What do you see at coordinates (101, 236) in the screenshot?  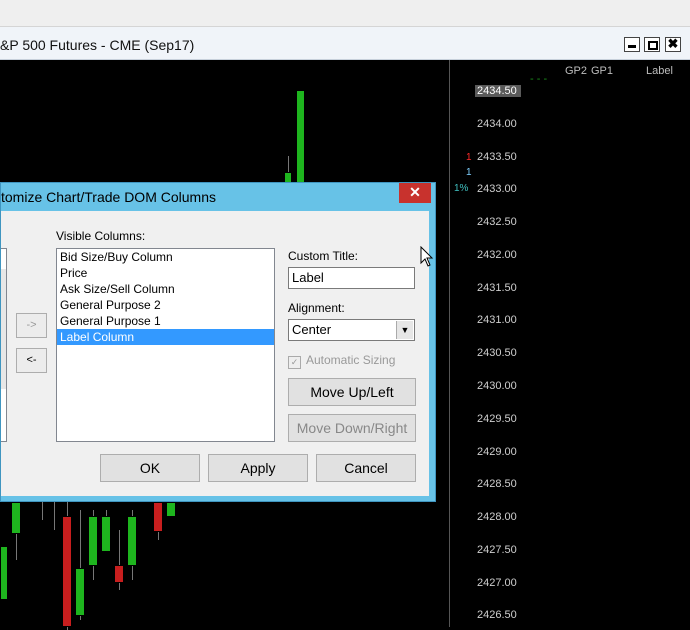 I see `visible-columns-label: Visible Columns:` at bounding box center [101, 236].